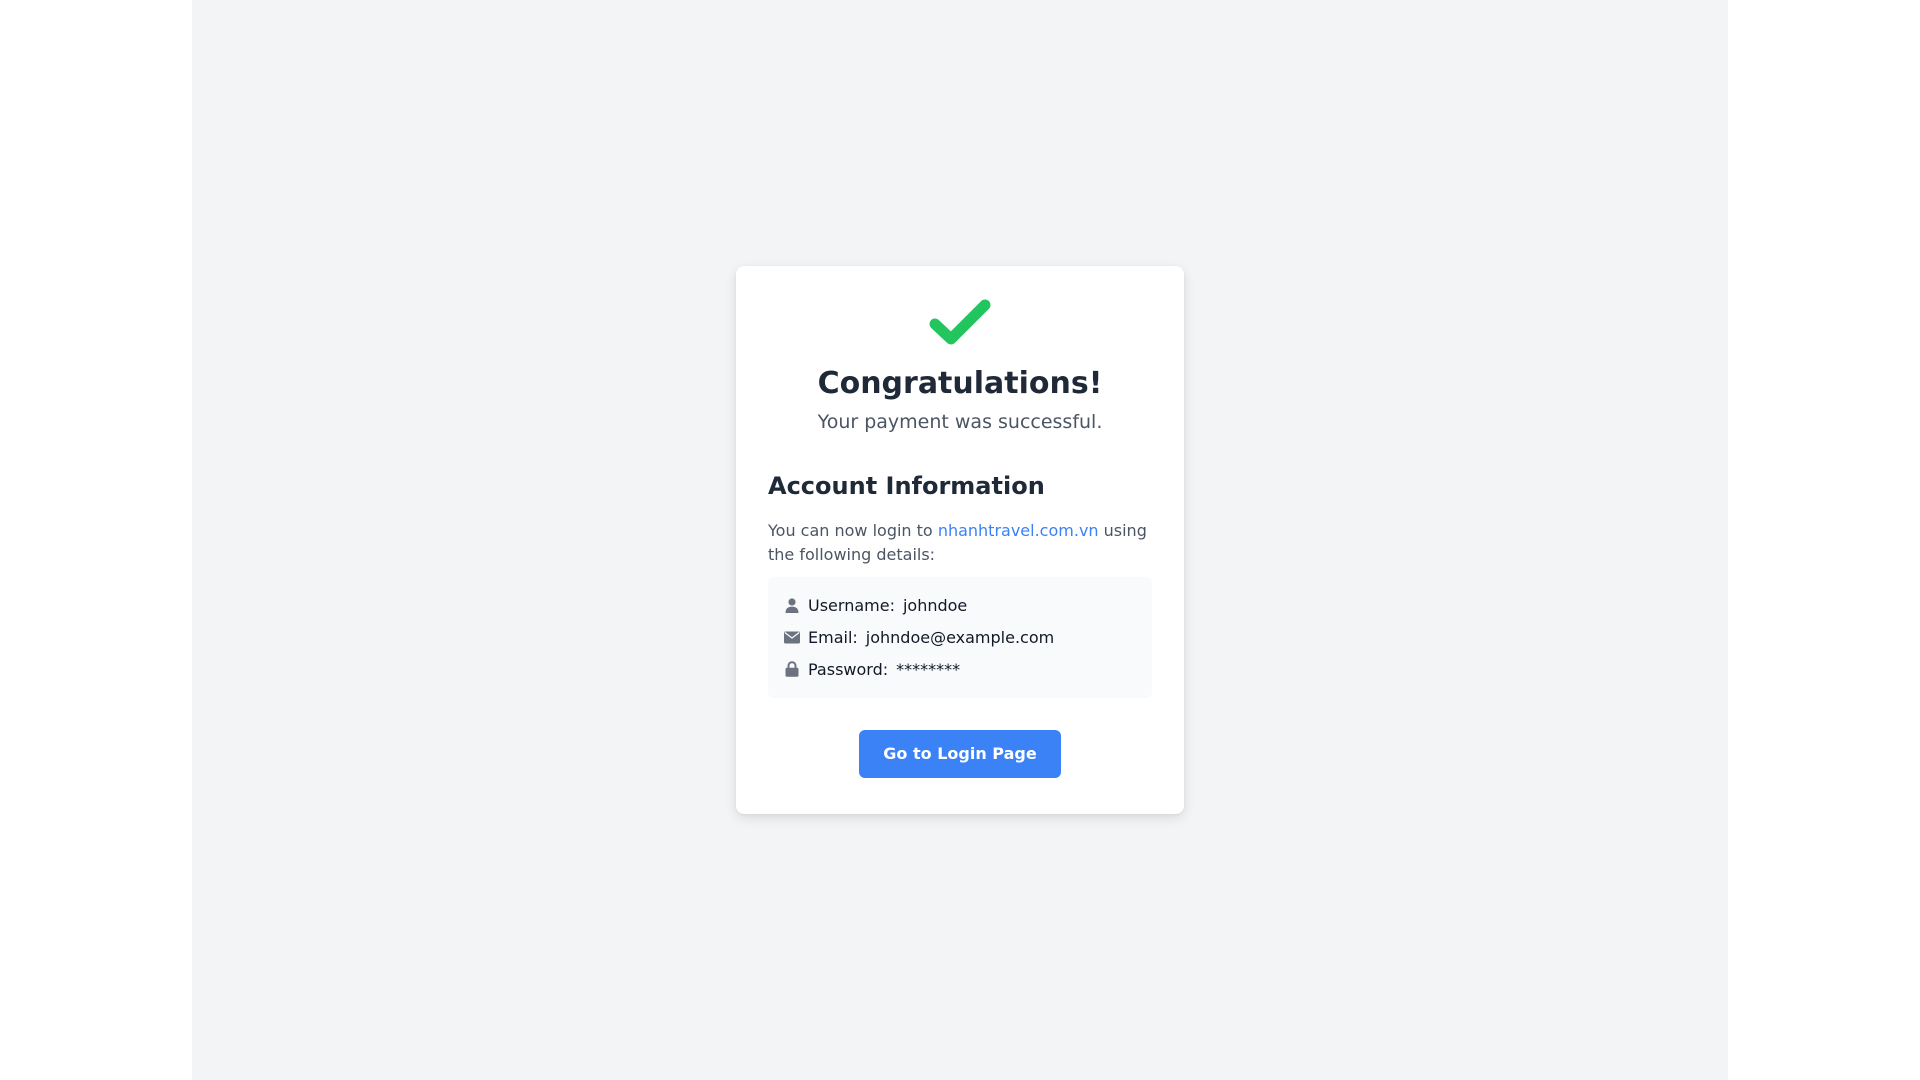 This screenshot has height=1080, width=1920. What do you see at coordinates (792, 637) in the screenshot?
I see `envelope-icon` at bounding box center [792, 637].